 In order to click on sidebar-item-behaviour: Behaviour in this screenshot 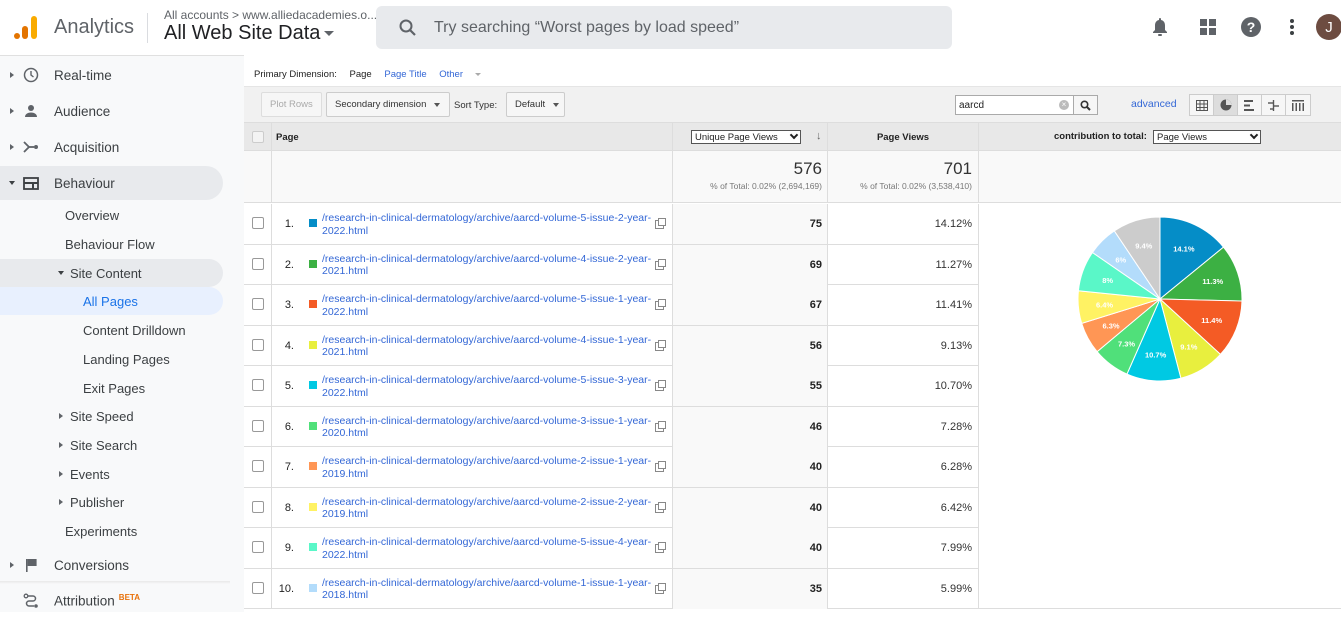, I will do `click(111, 183)`.